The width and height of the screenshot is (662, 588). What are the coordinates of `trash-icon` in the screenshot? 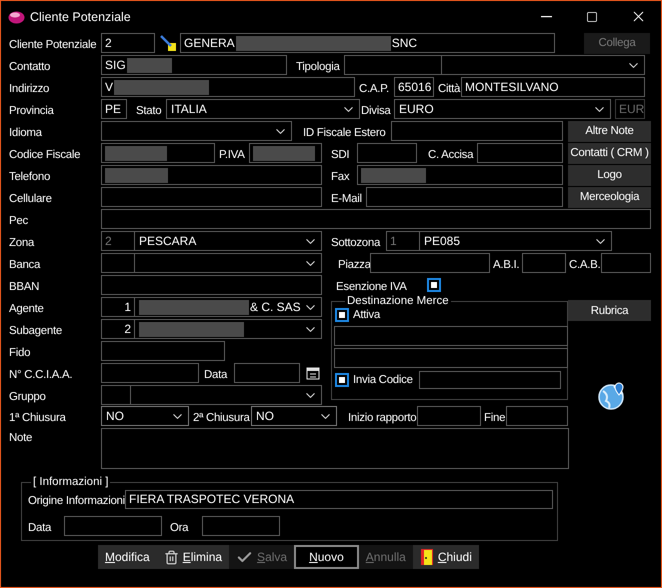 It's located at (171, 557).